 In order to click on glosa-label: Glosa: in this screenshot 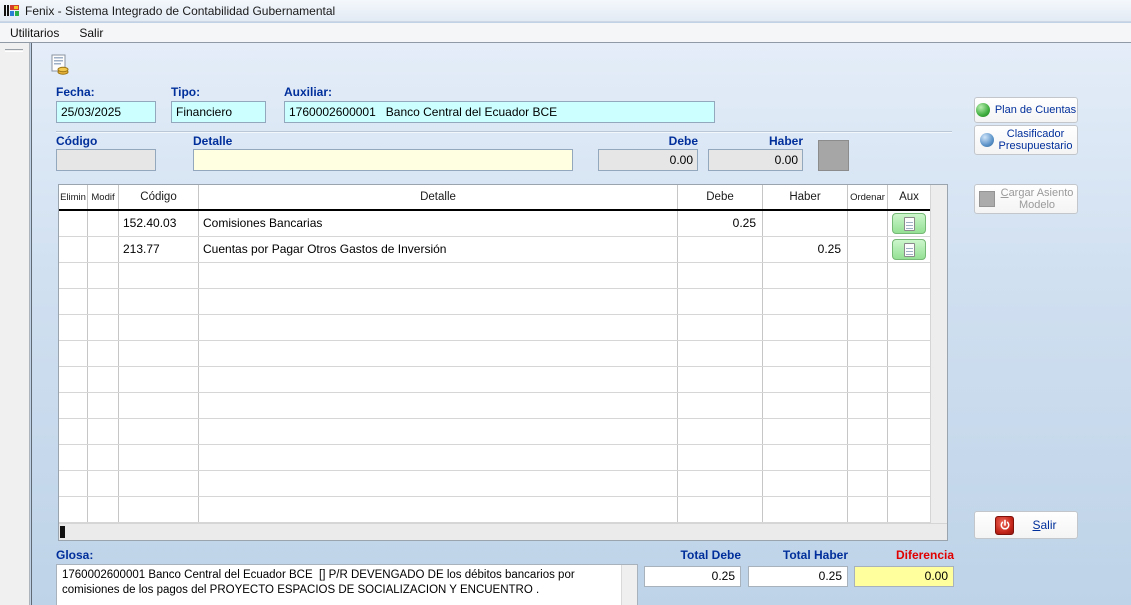, I will do `click(75, 555)`.